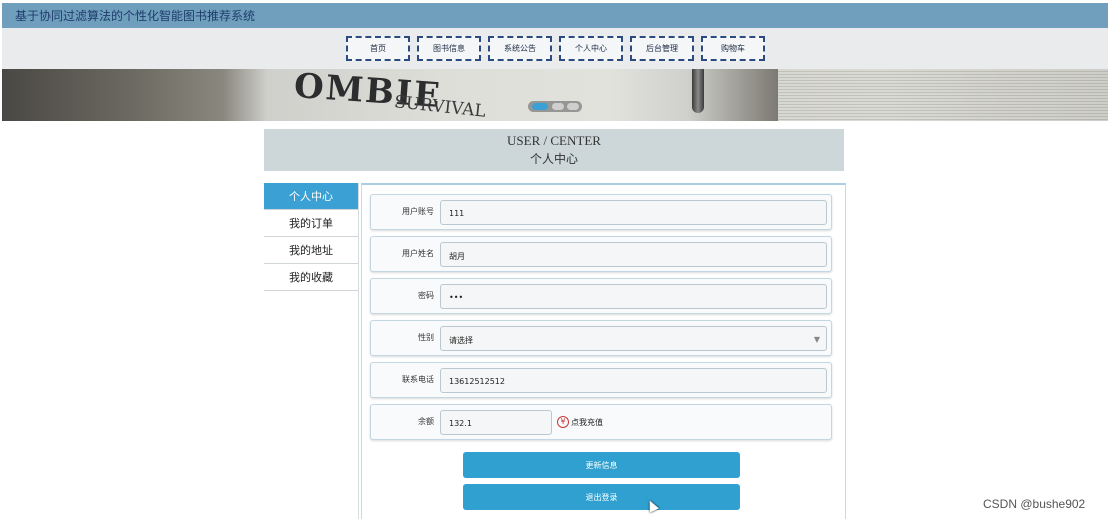  I want to click on name-label: 用户姓名, so click(418, 253).